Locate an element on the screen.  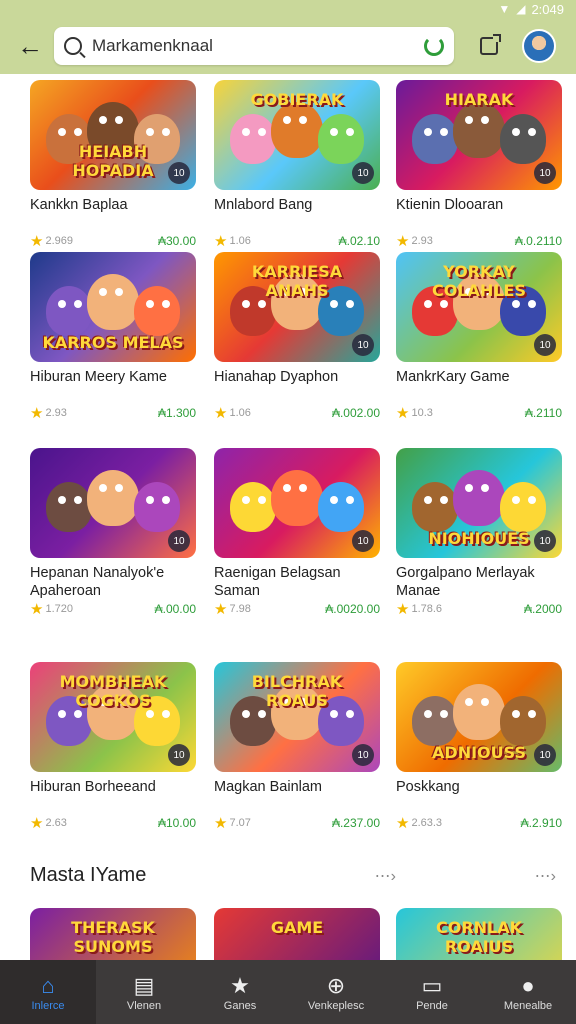
game-title: Gorgalpano Merlayak Manae is located at coordinates (465, 582).